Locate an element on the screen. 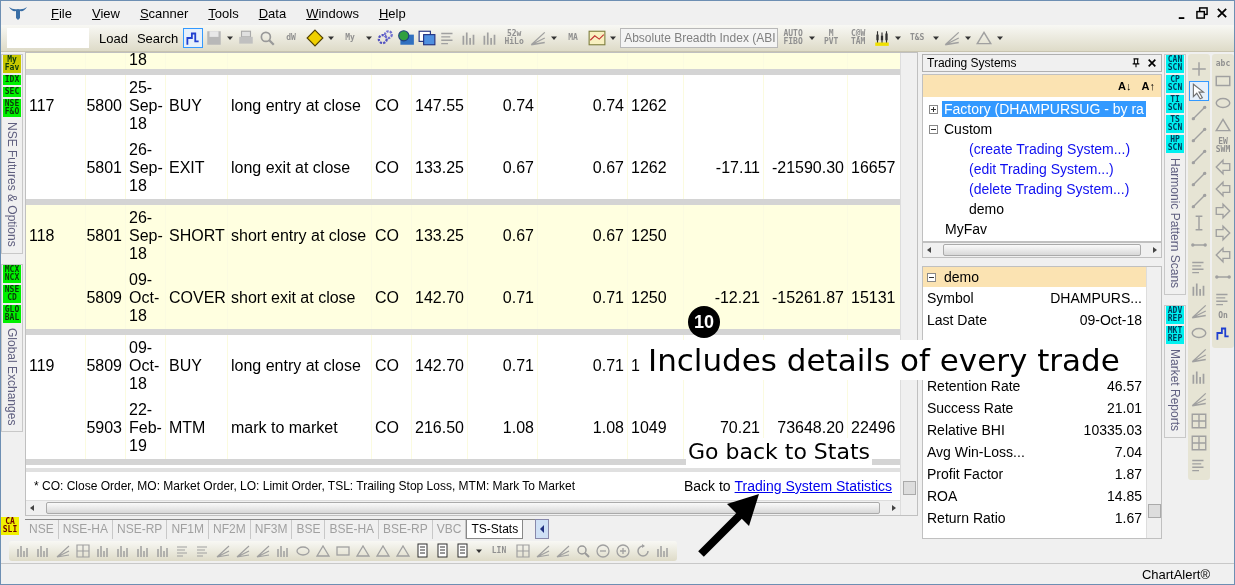 This screenshot has width=1235, height=585. exchange-badge: GLO BAL is located at coordinates (12, 313).